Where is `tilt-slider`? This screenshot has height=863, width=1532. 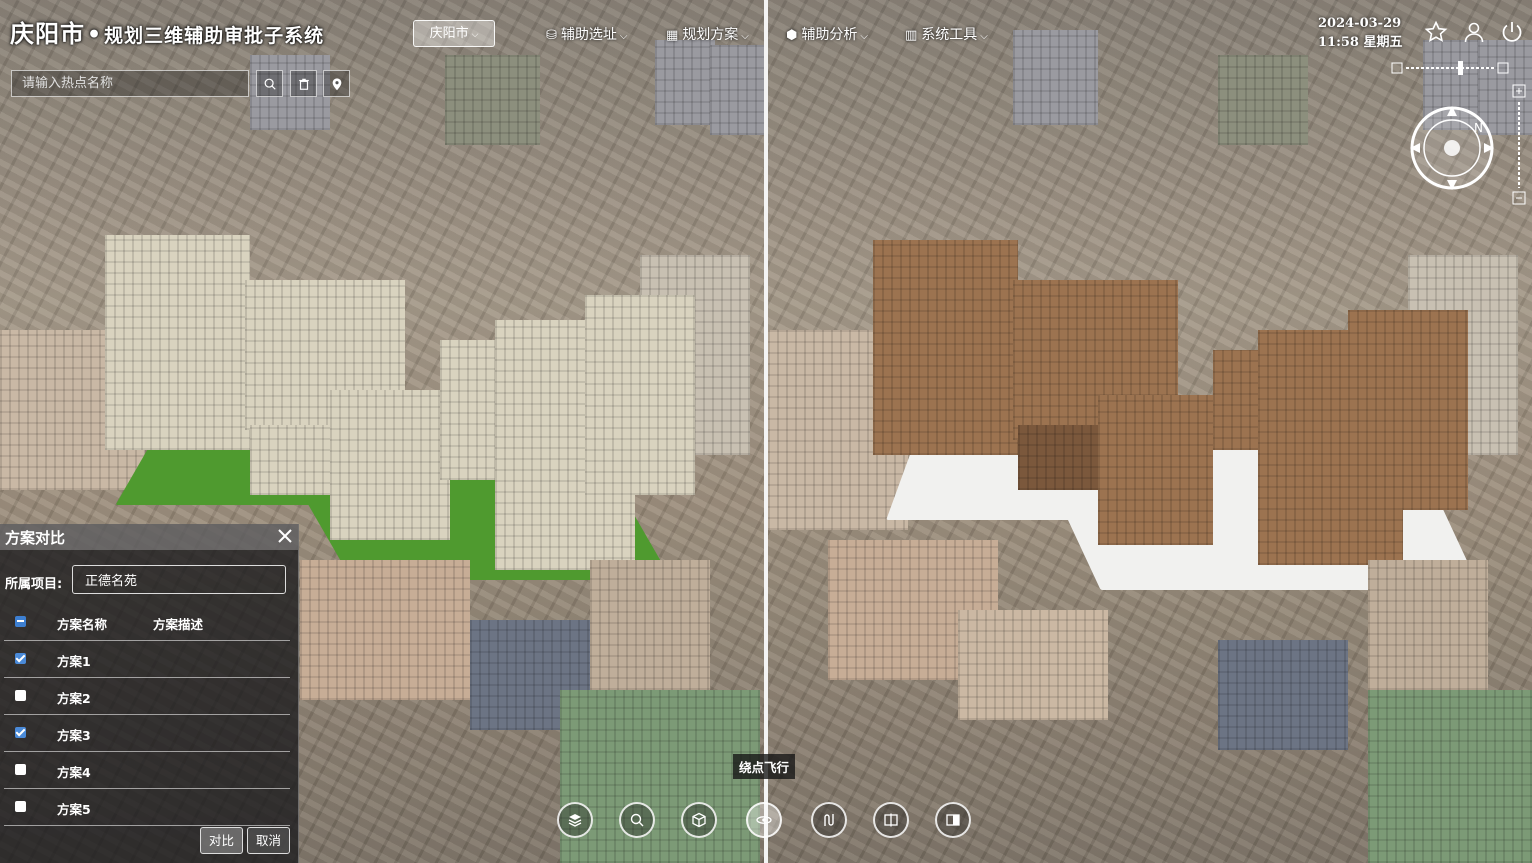
tilt-slider is located at coordinates (1450, 68).